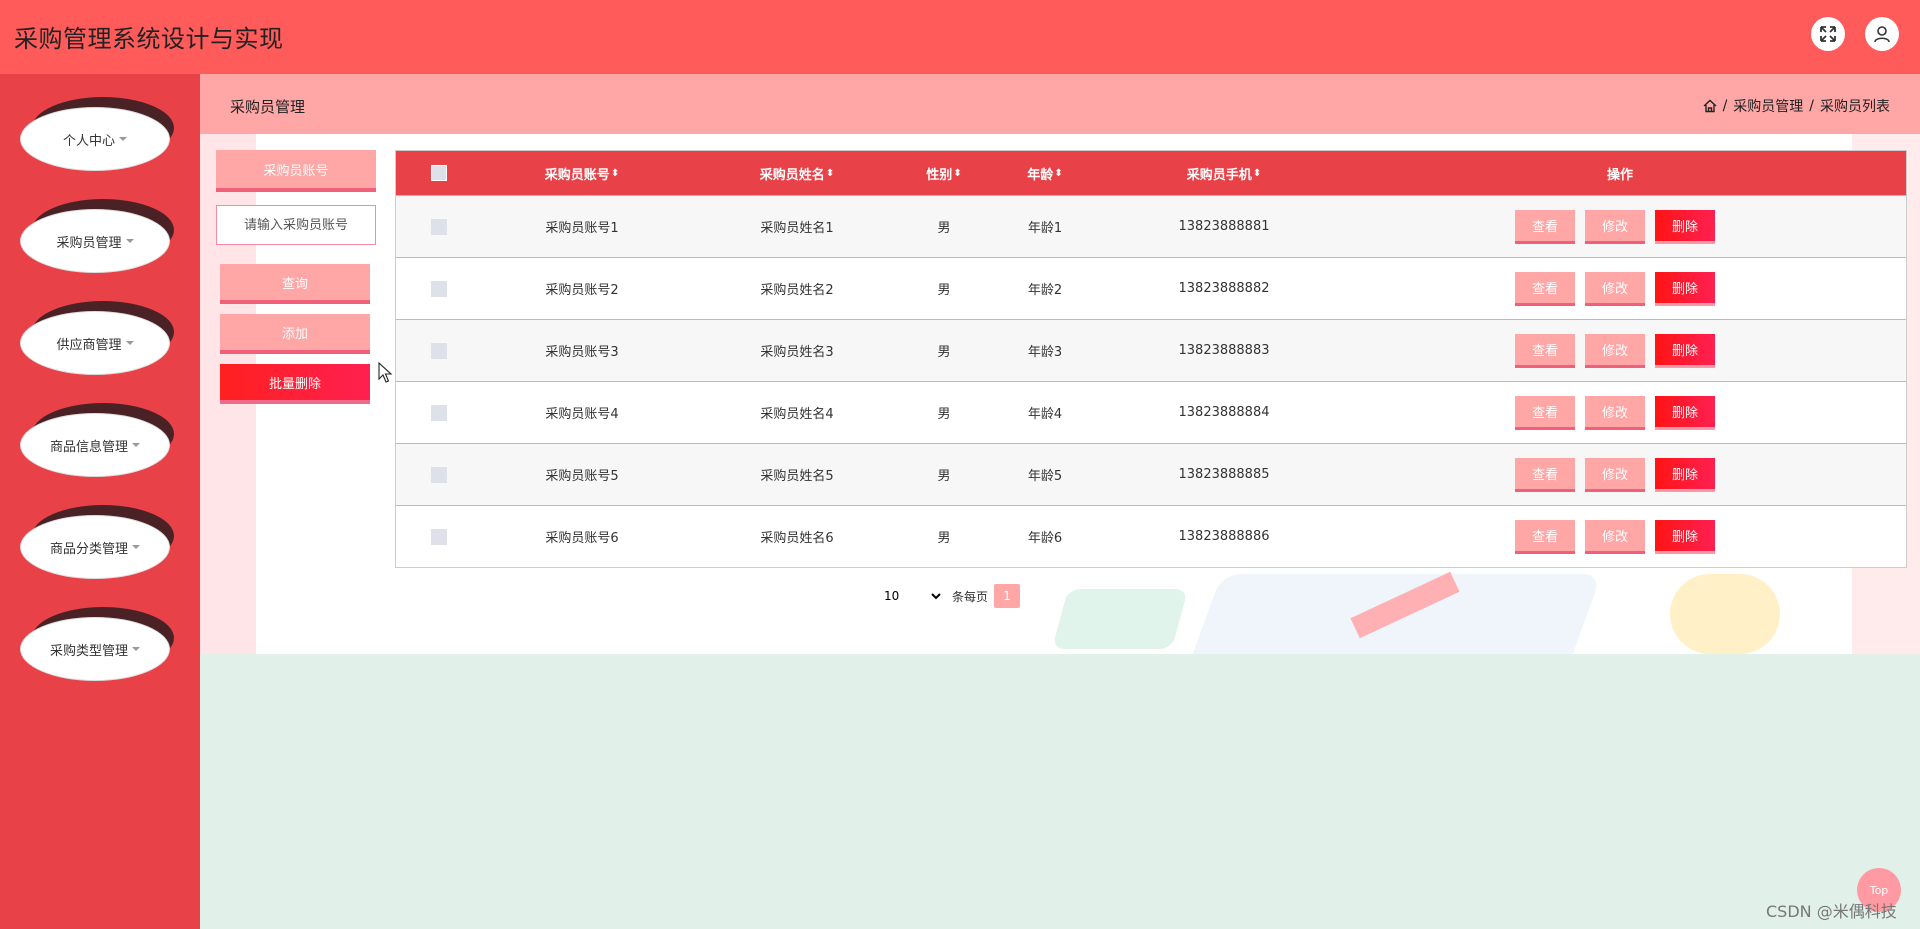 The image size is (1920, 929). Describe the element at coordinates (1045, 352) in the screenshot. I see `cell-age: 年龄3` at that location.